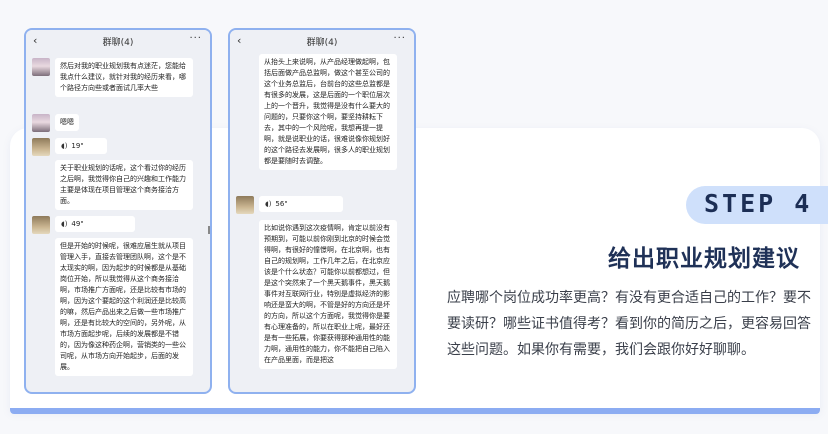  I want to click on chat-message: 嗯嗯, so click(55, 123).